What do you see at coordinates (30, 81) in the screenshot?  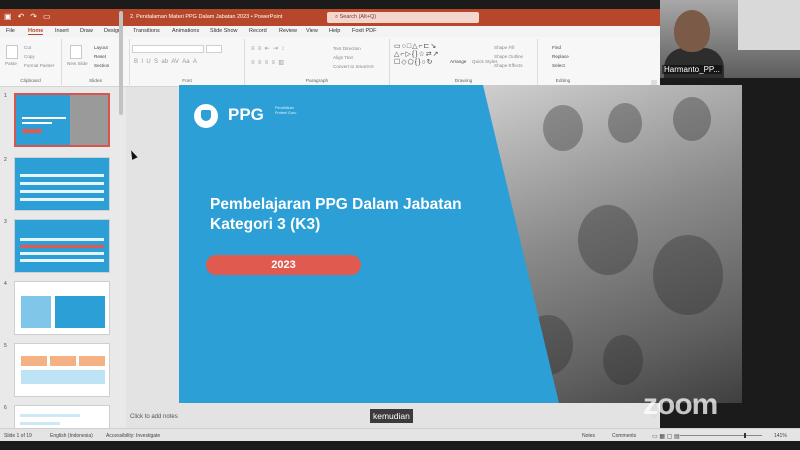 I see `clipboard-label: Clipboard` at bounding box center [30, 81].